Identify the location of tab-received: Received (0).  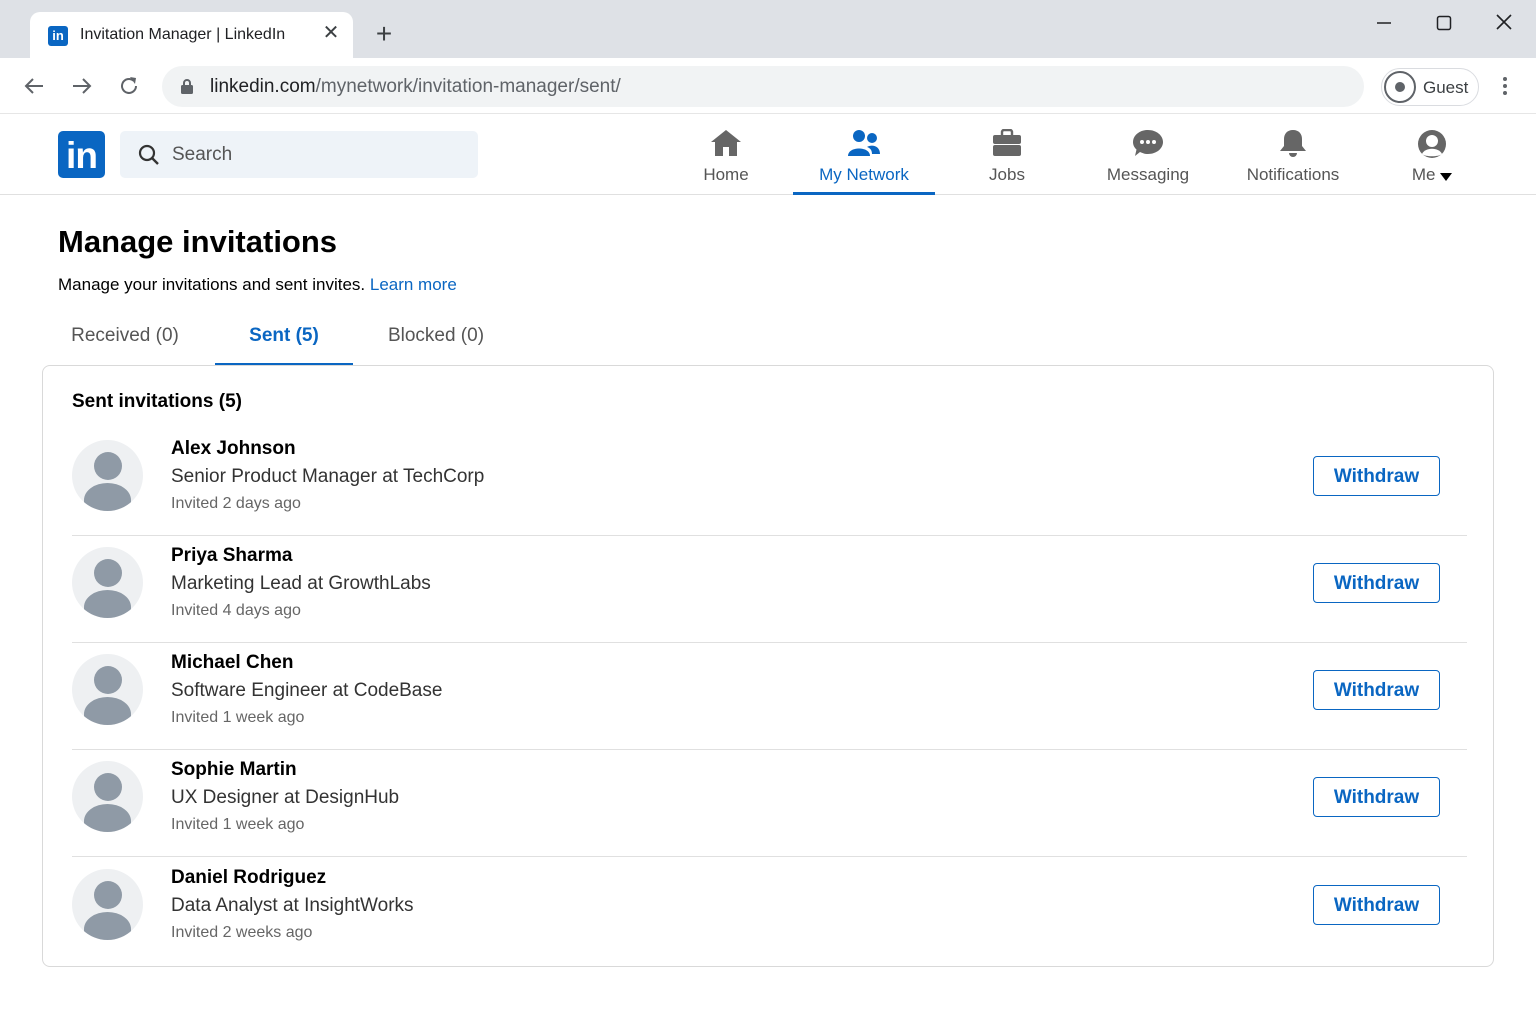
(125, 338).